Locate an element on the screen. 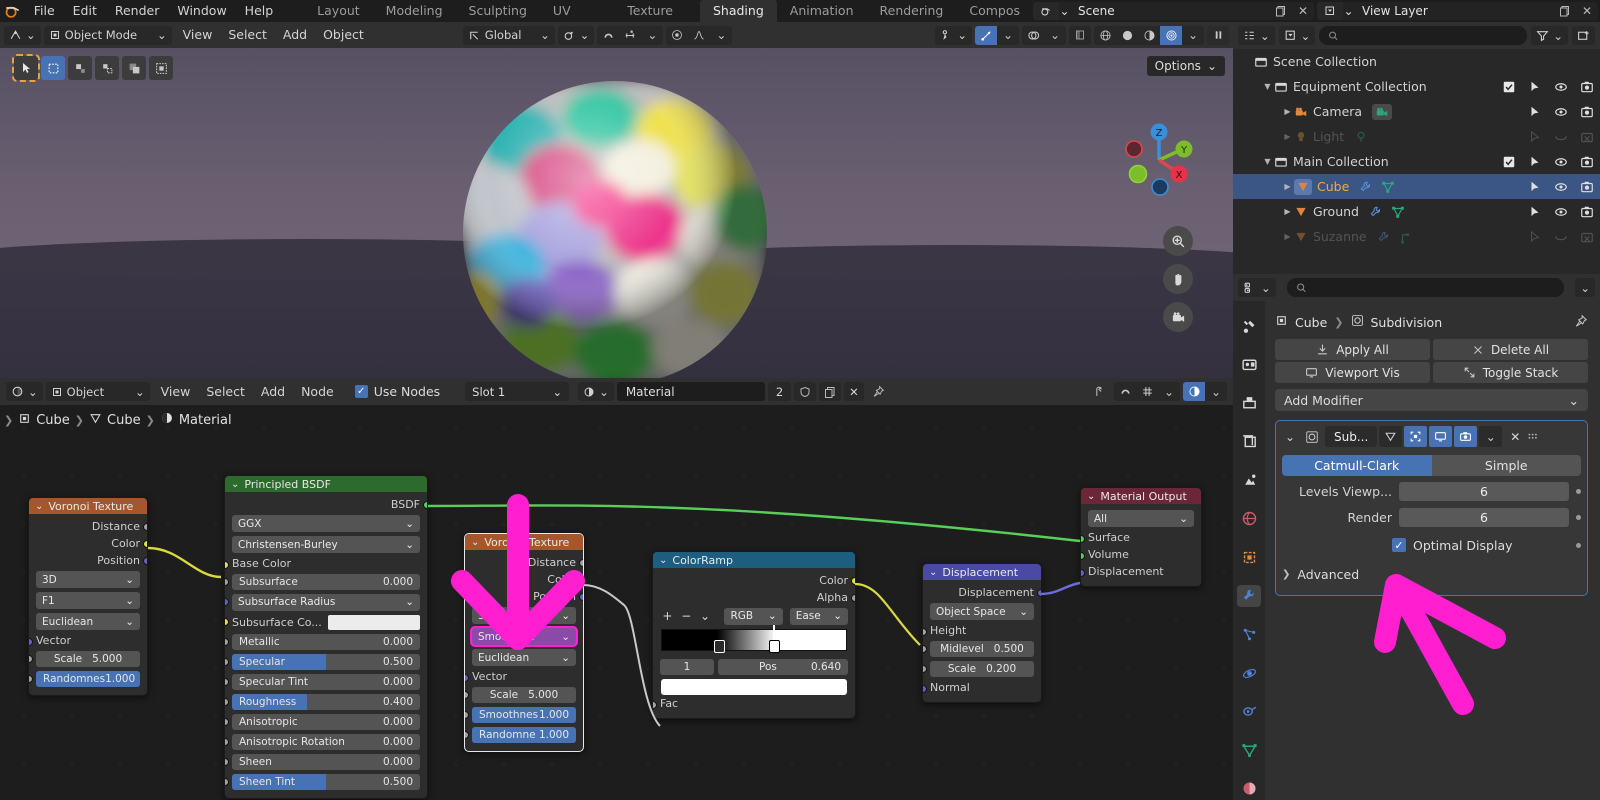 This screenshot has height=800, width=1600. modifier-extras-icon: ⌄ is located at coordinates (1491, 436).